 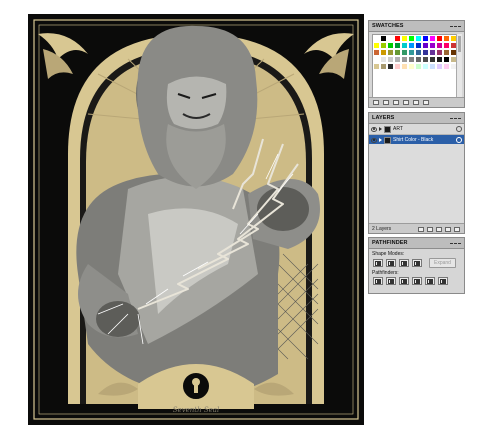 What do you see at coordinates (430, 281) in the screenshot?
I see `outline-button` at bounding box center [430, 281].